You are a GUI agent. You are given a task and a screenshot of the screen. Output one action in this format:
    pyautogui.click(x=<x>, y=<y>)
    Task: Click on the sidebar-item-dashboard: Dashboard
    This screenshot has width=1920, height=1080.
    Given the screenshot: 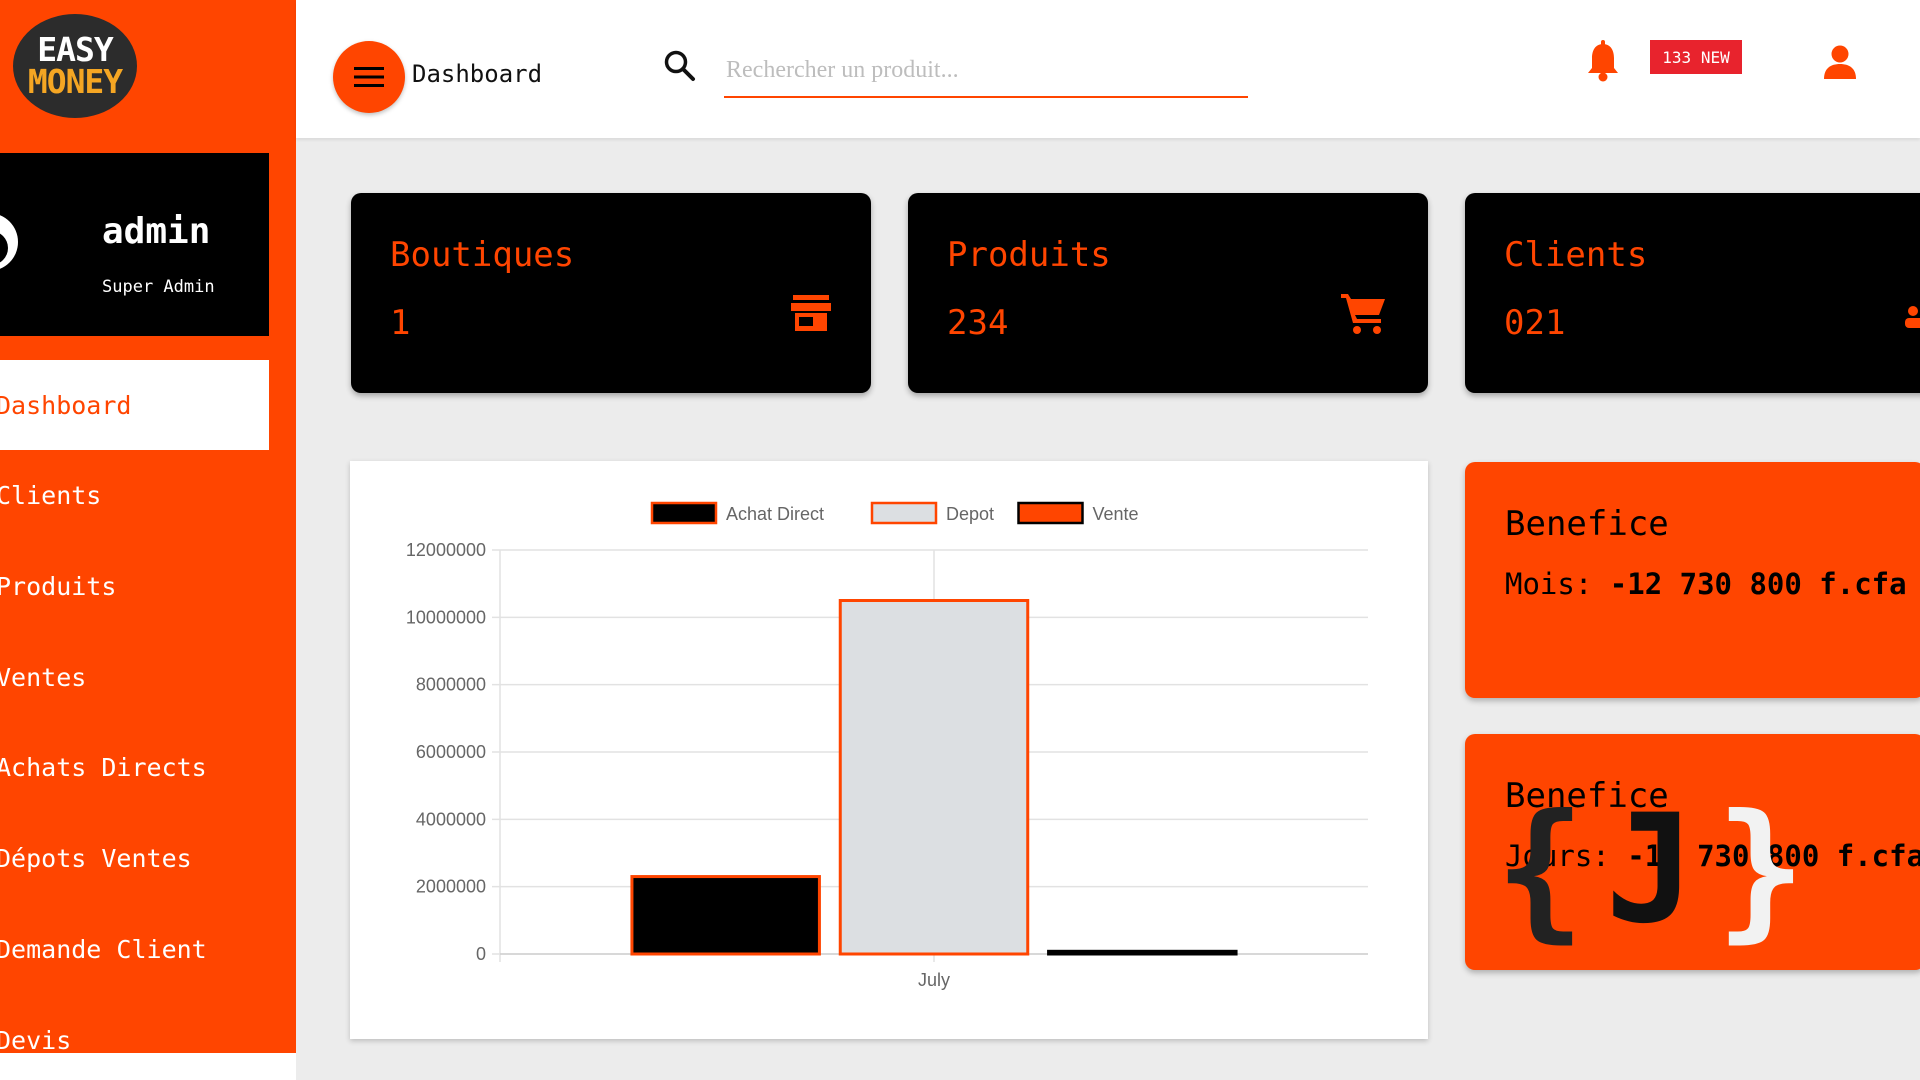 What is the action you would take?
    pyautogui.click(x=134, y=405)
    